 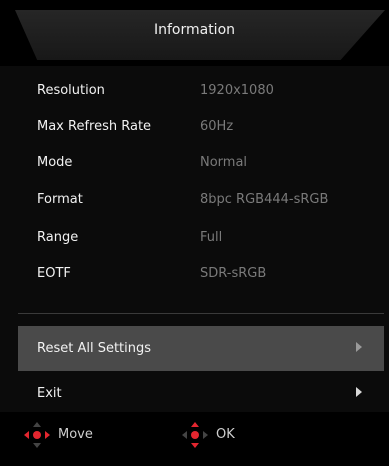 I want to click on info-row-mode: Mode Normal, so click(x=194, y=167).